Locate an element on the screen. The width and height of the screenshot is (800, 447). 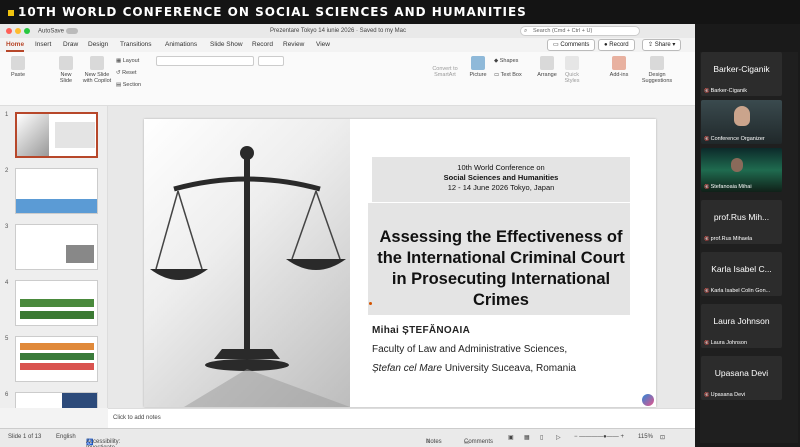
participant-label: Laura Johnson is located at coordinates (725, 343).